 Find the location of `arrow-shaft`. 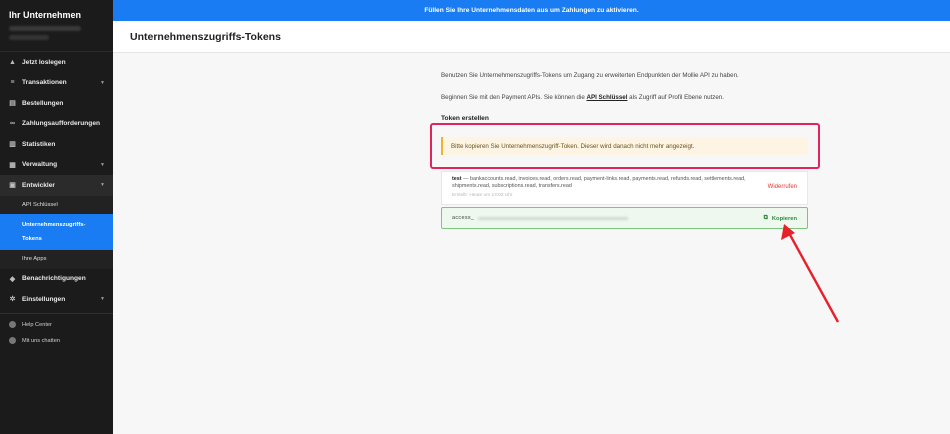

arrow-shaft is located at coordinates (813, 277).